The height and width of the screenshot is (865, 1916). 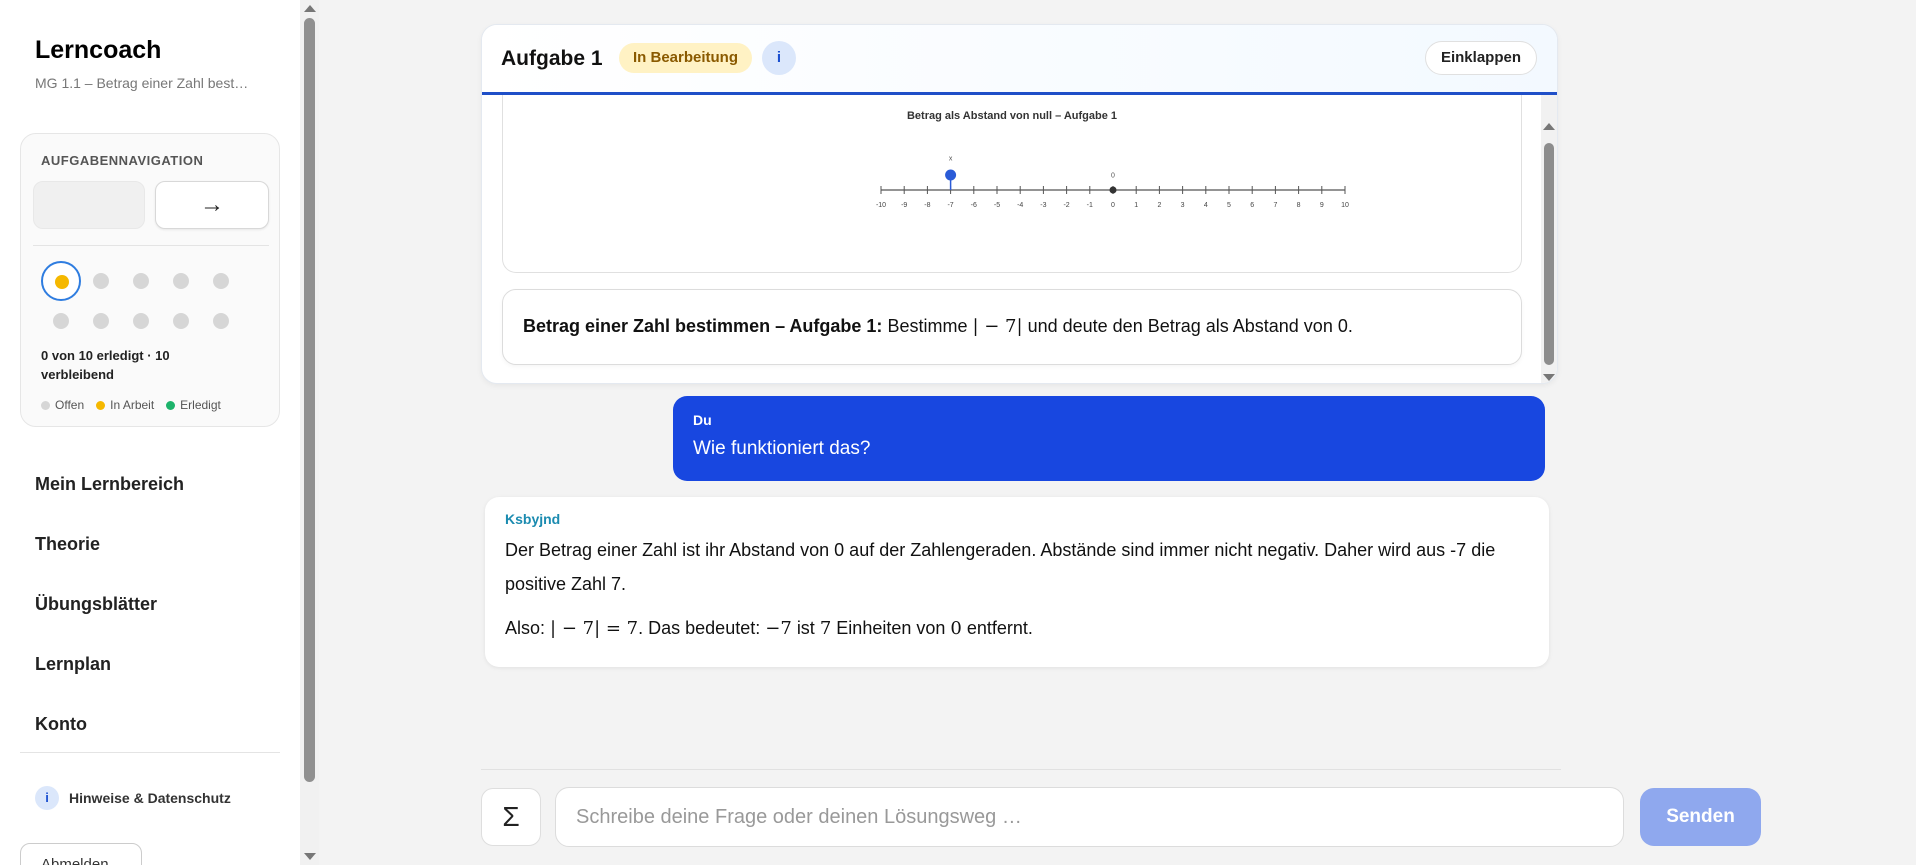 I want to click on user-name: Du, so click(x=702, y=420).